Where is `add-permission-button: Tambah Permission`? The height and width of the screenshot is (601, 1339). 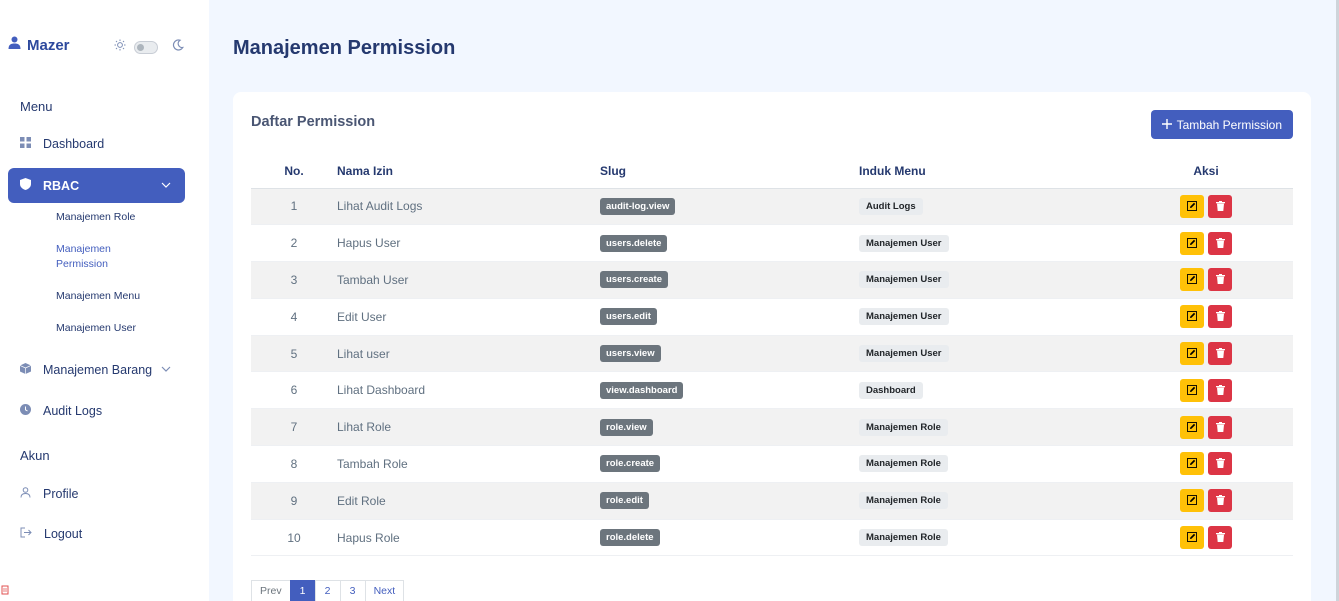
add-permission-button: Tambah Permission is located at coordinates (1221, 124).